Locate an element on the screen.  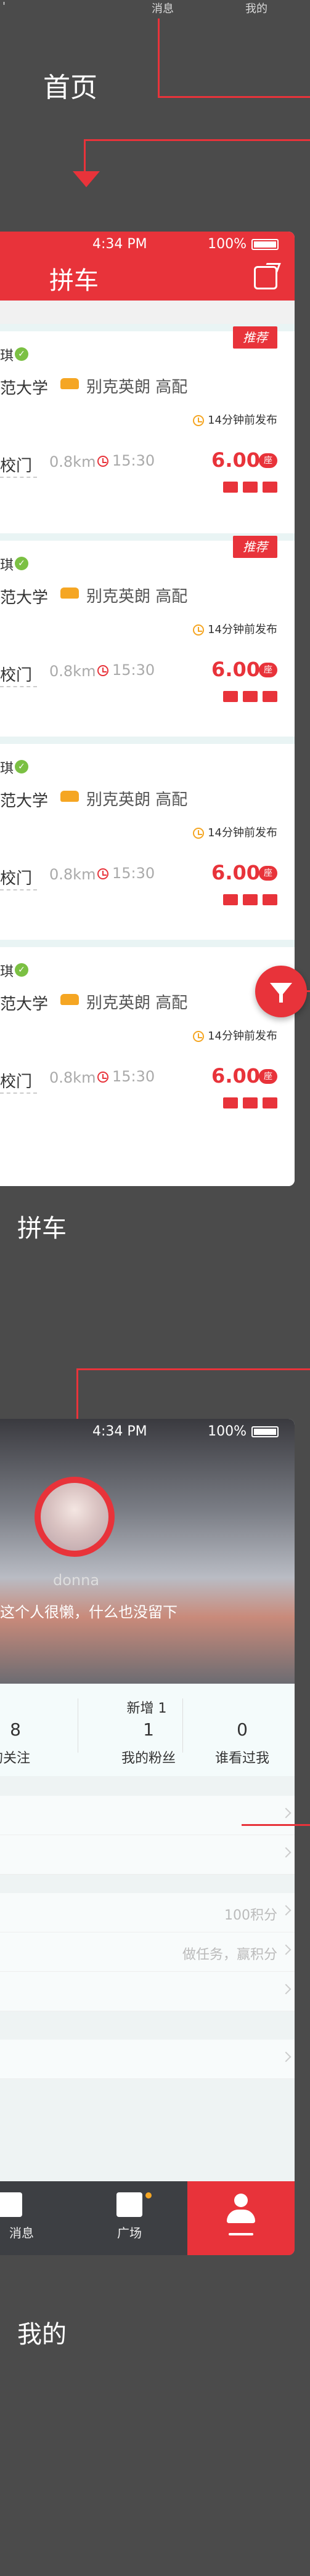
page-title: 拼车 is located at coordinates (74, 281).